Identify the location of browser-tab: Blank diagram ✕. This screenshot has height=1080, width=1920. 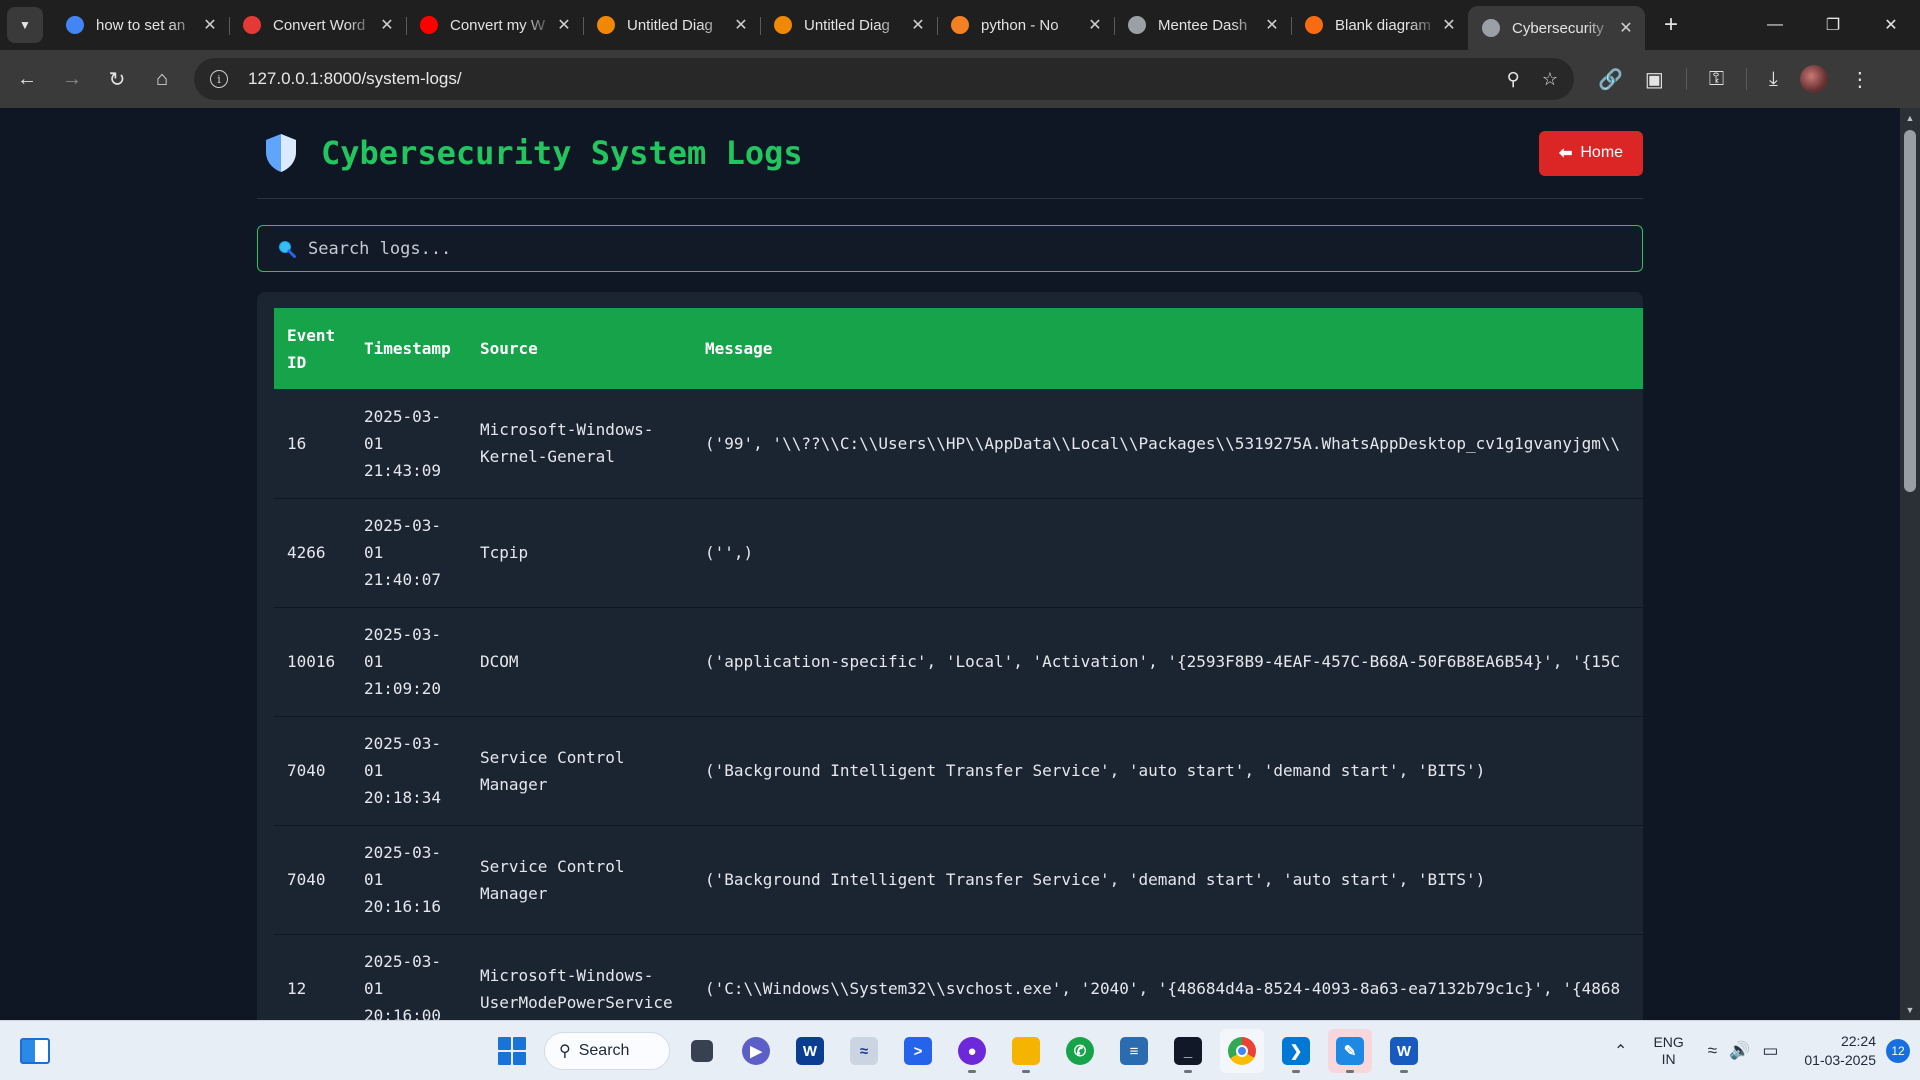
(1379, 25).